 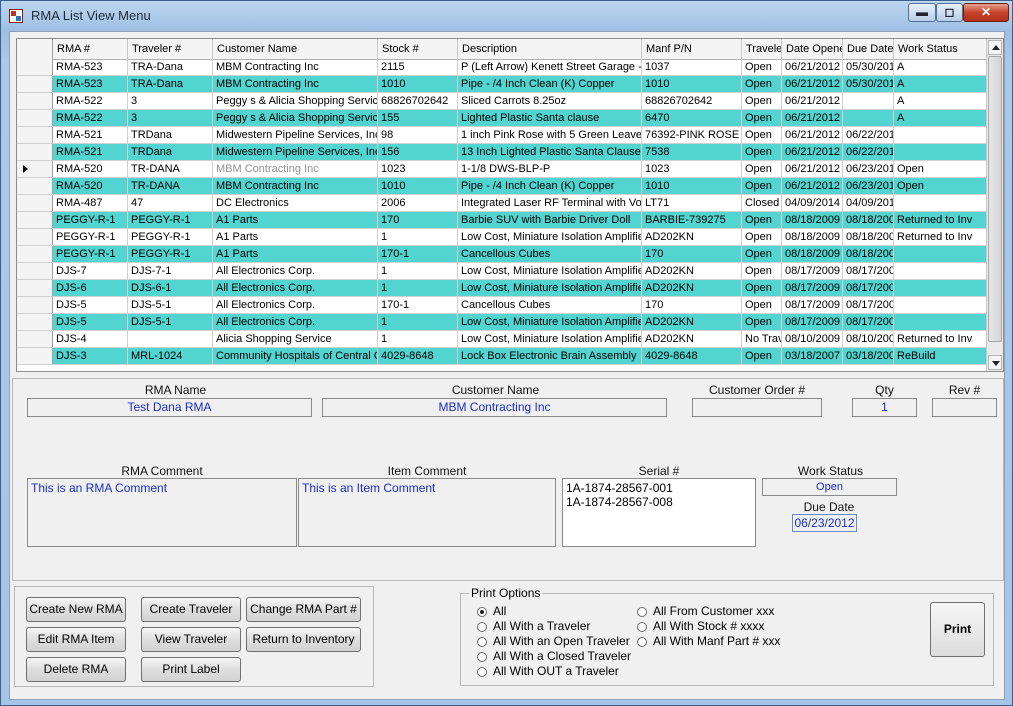 What do you see at coordinates (418, 169) in the screenshot?
I see `table-cell: 1023` at bounding box center [418, 169].